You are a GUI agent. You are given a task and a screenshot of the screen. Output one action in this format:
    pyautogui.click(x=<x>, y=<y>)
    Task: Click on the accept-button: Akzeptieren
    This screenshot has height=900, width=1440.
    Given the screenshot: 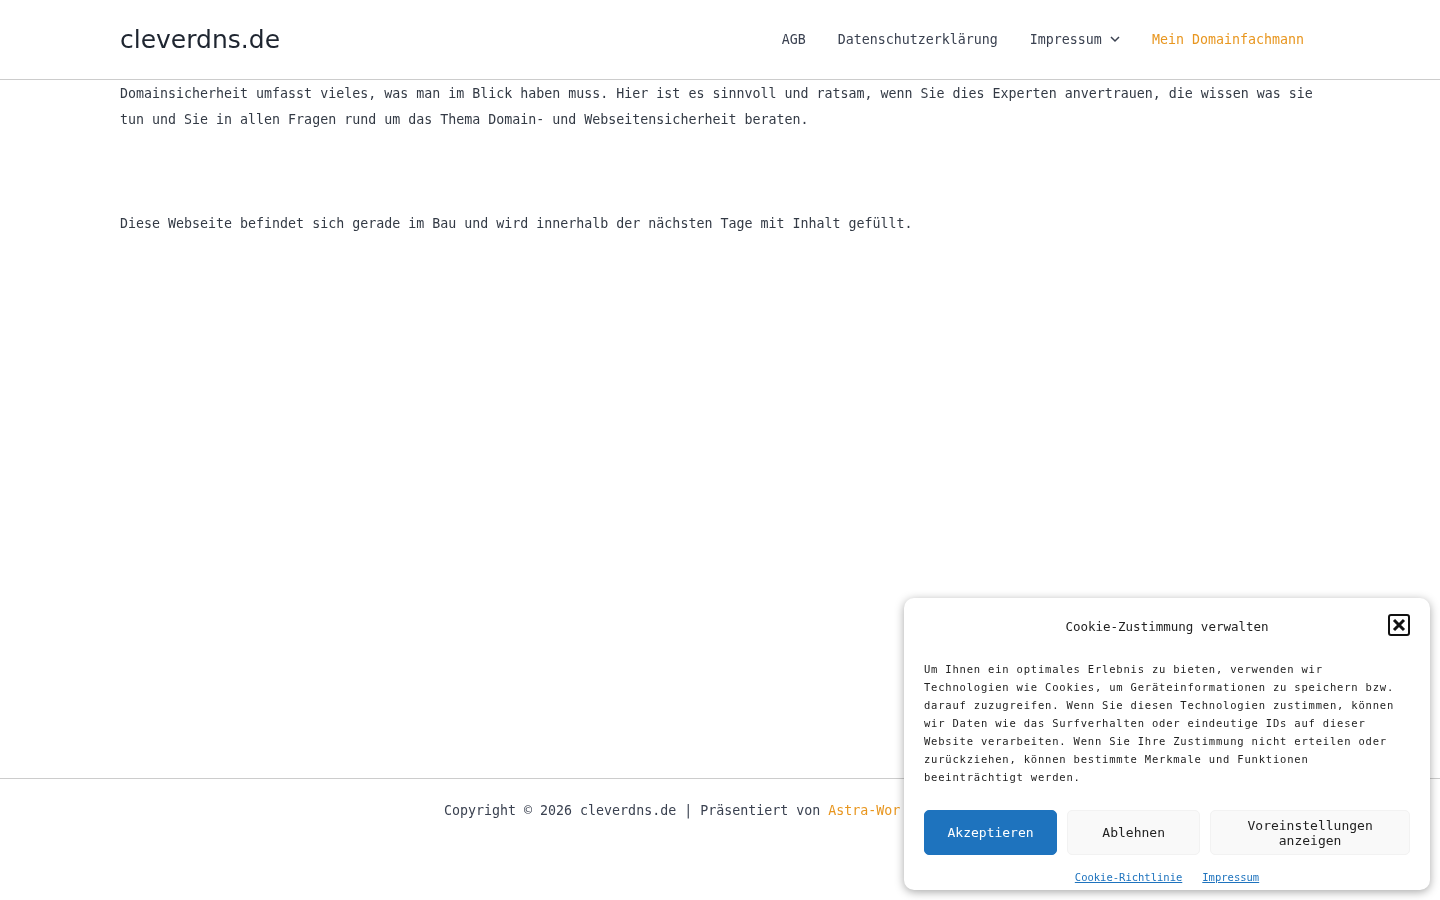 What is the action you would take?
    pyautogui.click(x=991, y=832)
    